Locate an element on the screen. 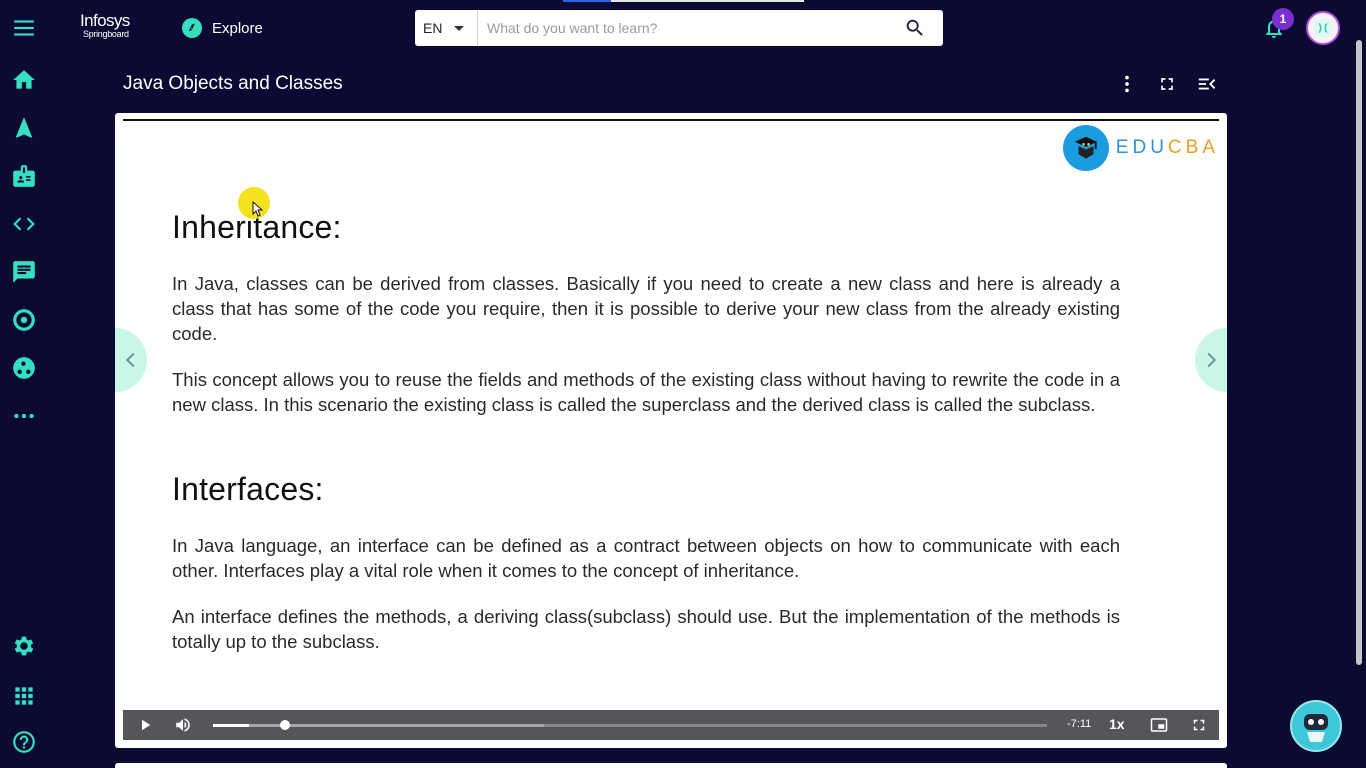 Image resolution: width=1366 pixels, height=768 pixels. educba-logo-icon is located at coordinates (1085, 148).